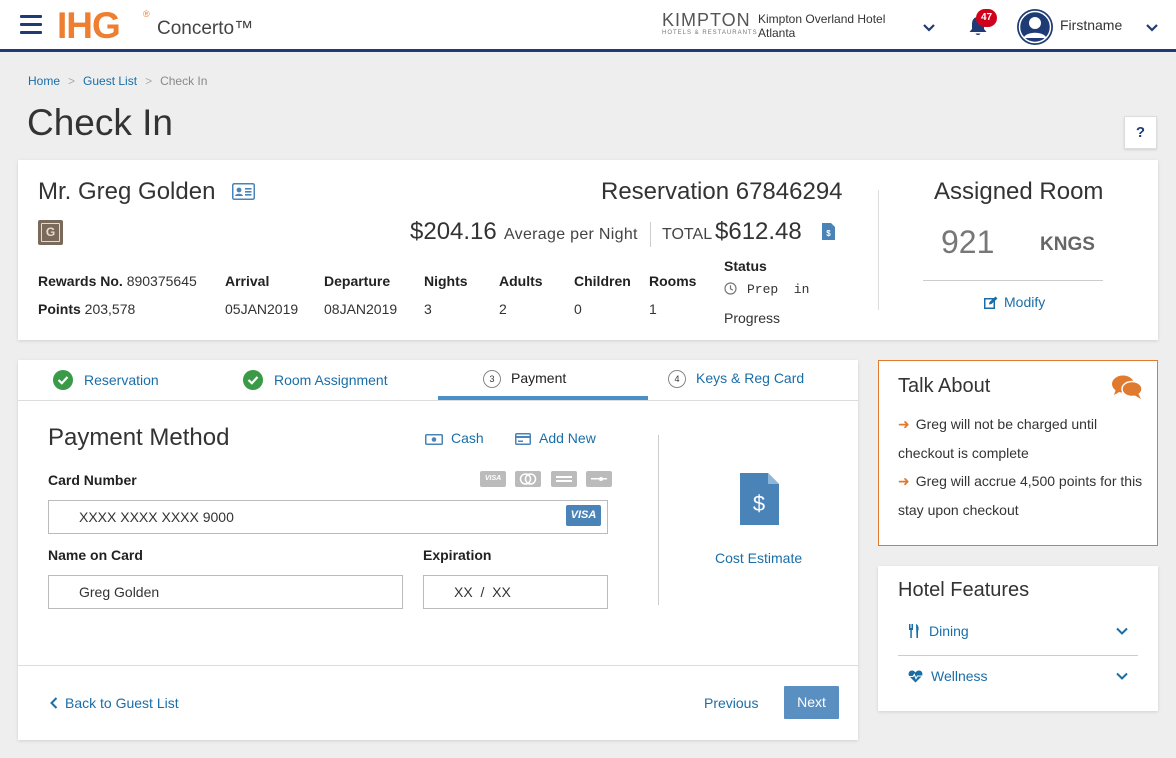  I want to click on tier-badge: G, so click(50, 232).